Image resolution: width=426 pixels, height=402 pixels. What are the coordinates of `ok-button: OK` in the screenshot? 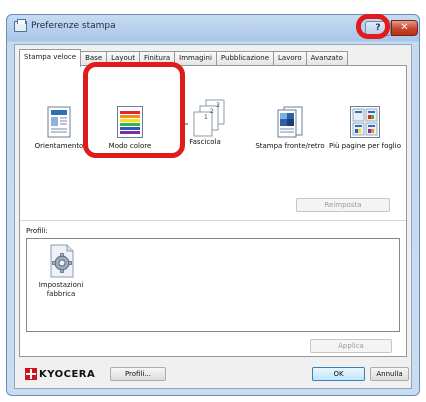 It's located at (338, 374).